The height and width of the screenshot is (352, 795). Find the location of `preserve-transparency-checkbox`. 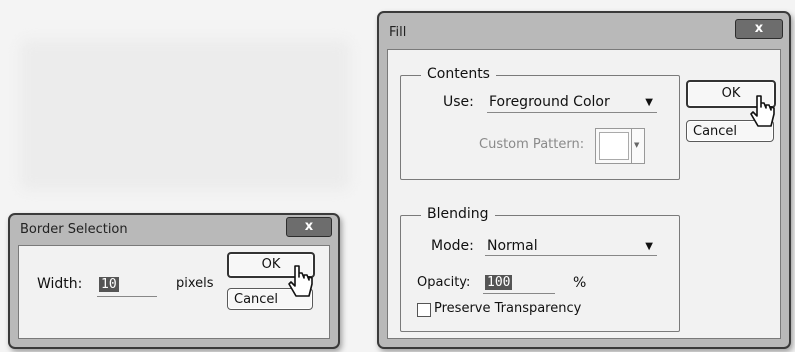

preserve-transparency-checkbox is located at coordinates (424, 310).